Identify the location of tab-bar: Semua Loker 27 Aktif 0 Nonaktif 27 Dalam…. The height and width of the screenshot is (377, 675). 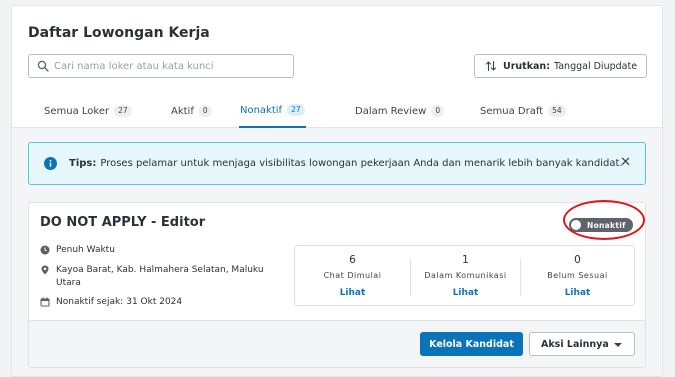
(337, 111).